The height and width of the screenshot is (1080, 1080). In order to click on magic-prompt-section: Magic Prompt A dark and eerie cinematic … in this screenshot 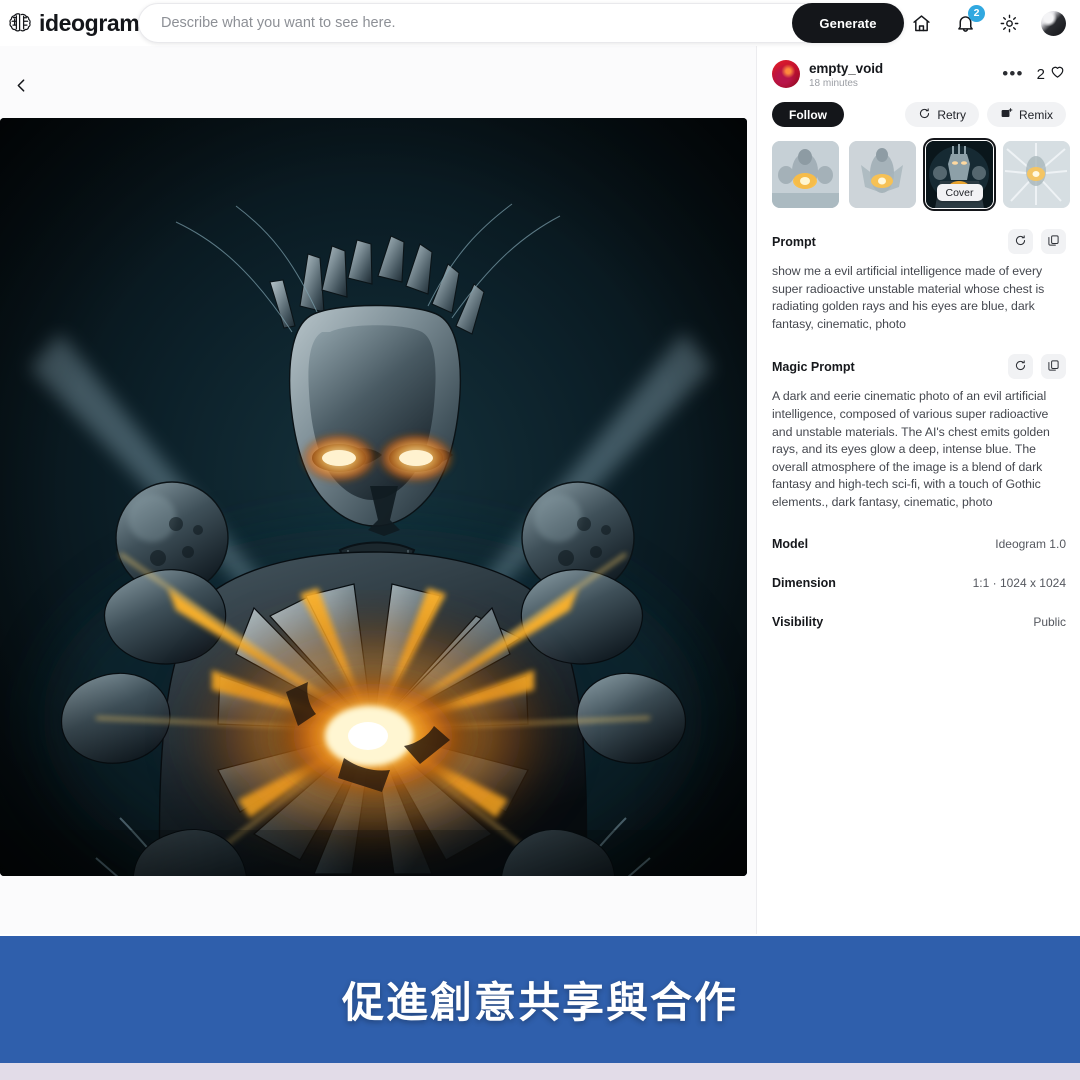, I will do `click(919, 432)`.